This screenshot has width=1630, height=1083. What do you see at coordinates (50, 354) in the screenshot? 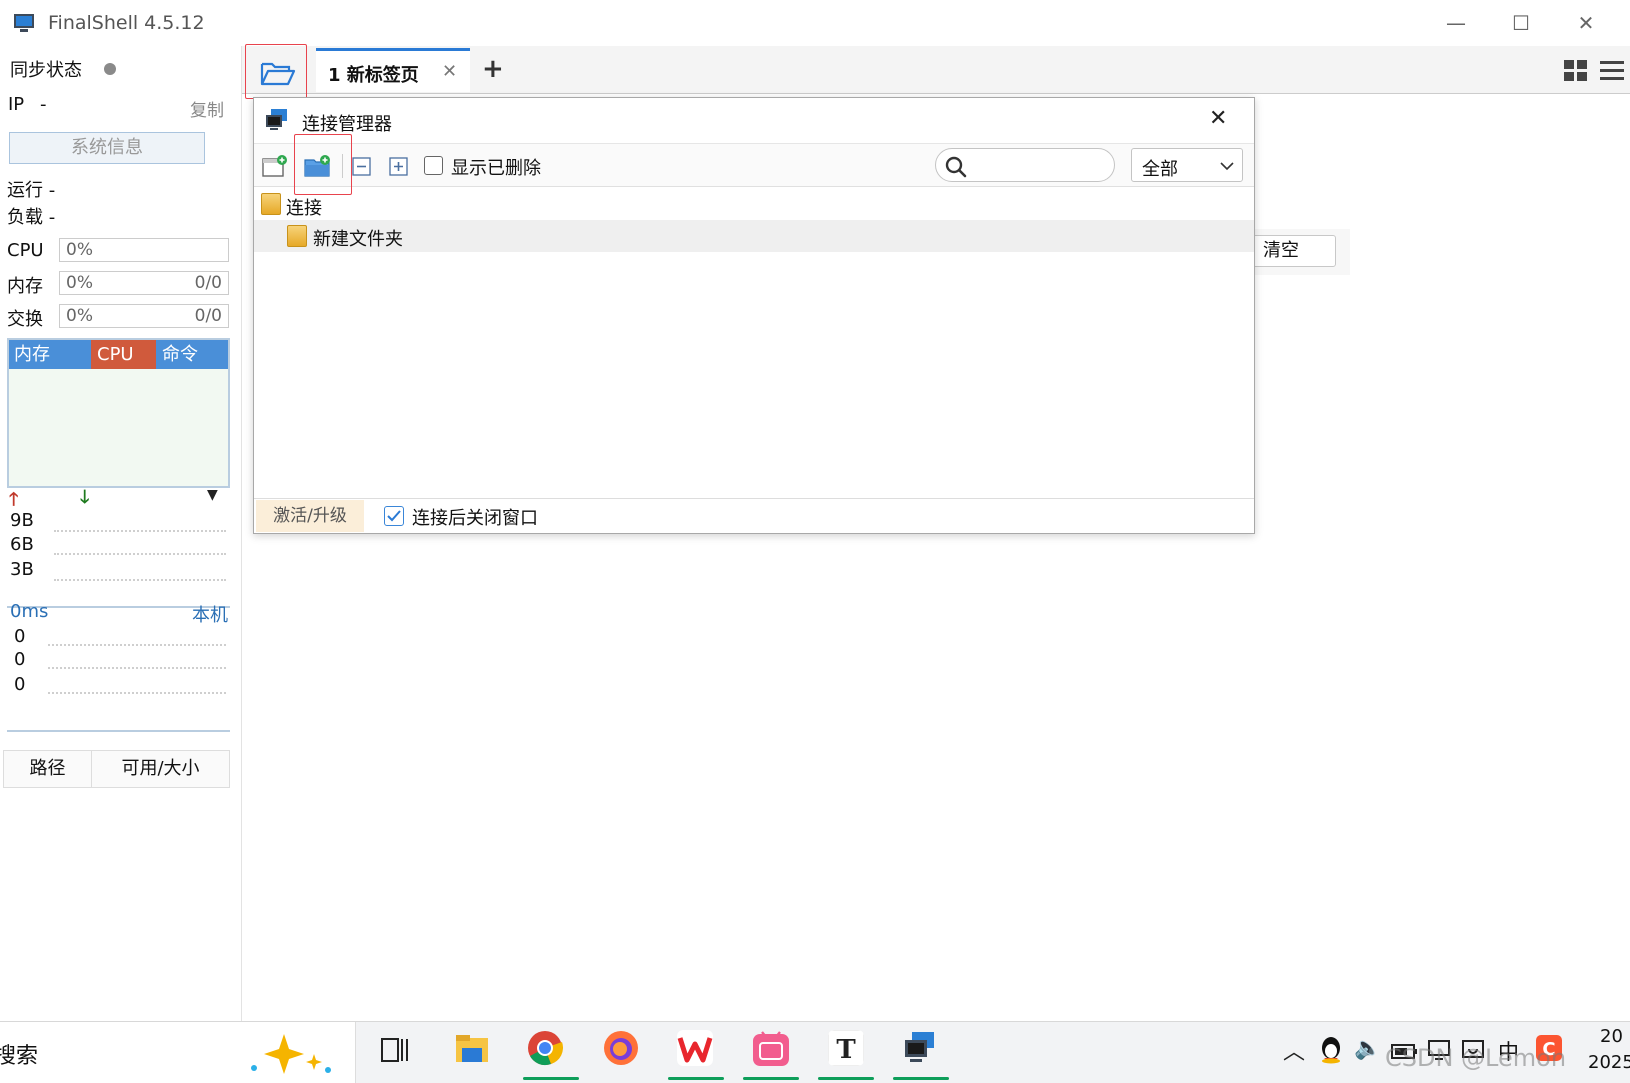
I see `tab-memory: 内存` at bounding box center [50, 354].